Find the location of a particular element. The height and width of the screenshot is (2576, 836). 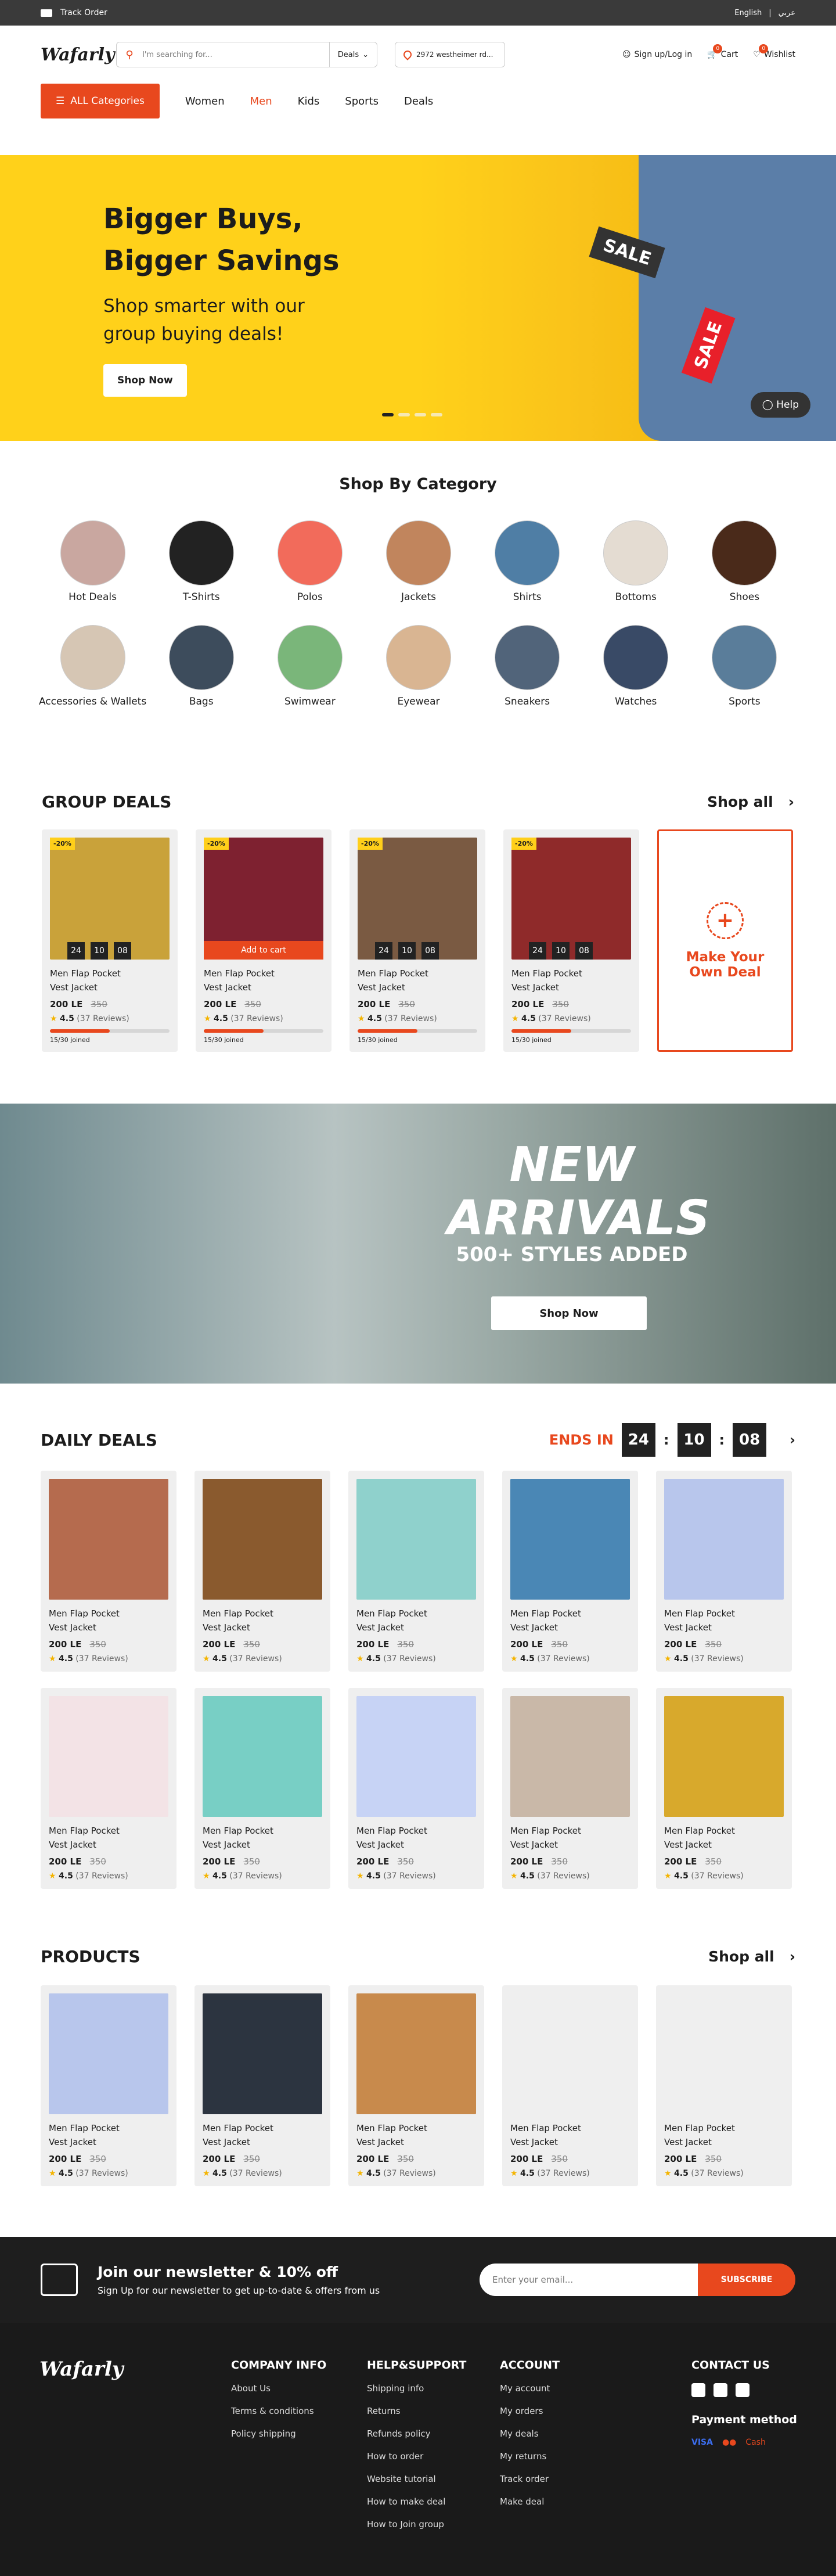

group-deals-shop-all: Shop all › is located at coordinates (751, 801).